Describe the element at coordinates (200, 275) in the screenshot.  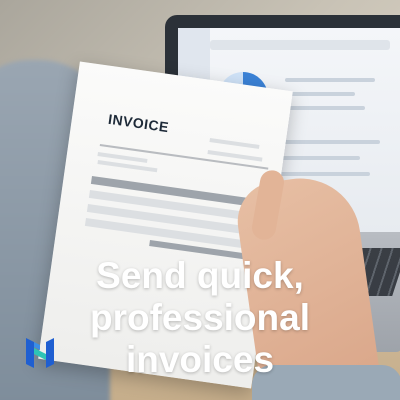
I see `headline-line-1: Send quick,` at that location.